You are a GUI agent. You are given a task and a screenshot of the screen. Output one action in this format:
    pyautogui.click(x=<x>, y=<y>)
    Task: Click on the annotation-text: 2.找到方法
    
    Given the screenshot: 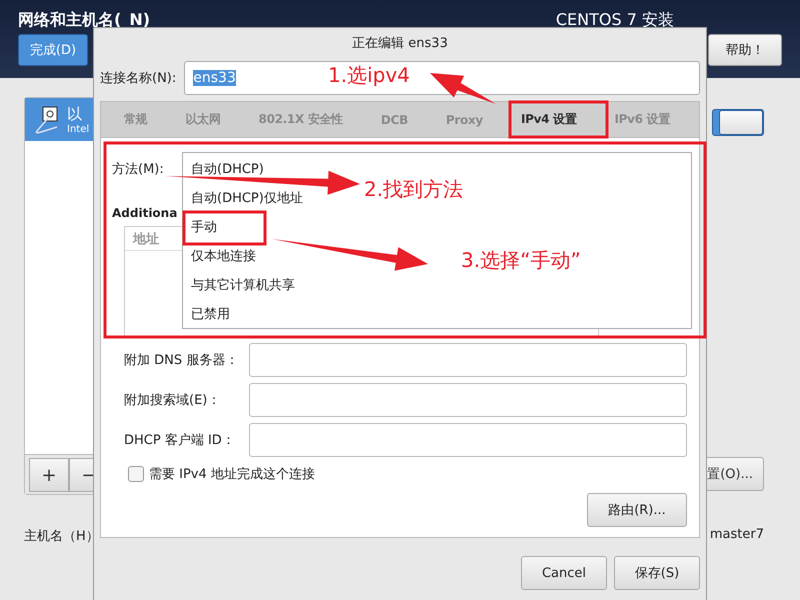 What is the action you would take?
    pyautogui.click(x=414, y=189)
    